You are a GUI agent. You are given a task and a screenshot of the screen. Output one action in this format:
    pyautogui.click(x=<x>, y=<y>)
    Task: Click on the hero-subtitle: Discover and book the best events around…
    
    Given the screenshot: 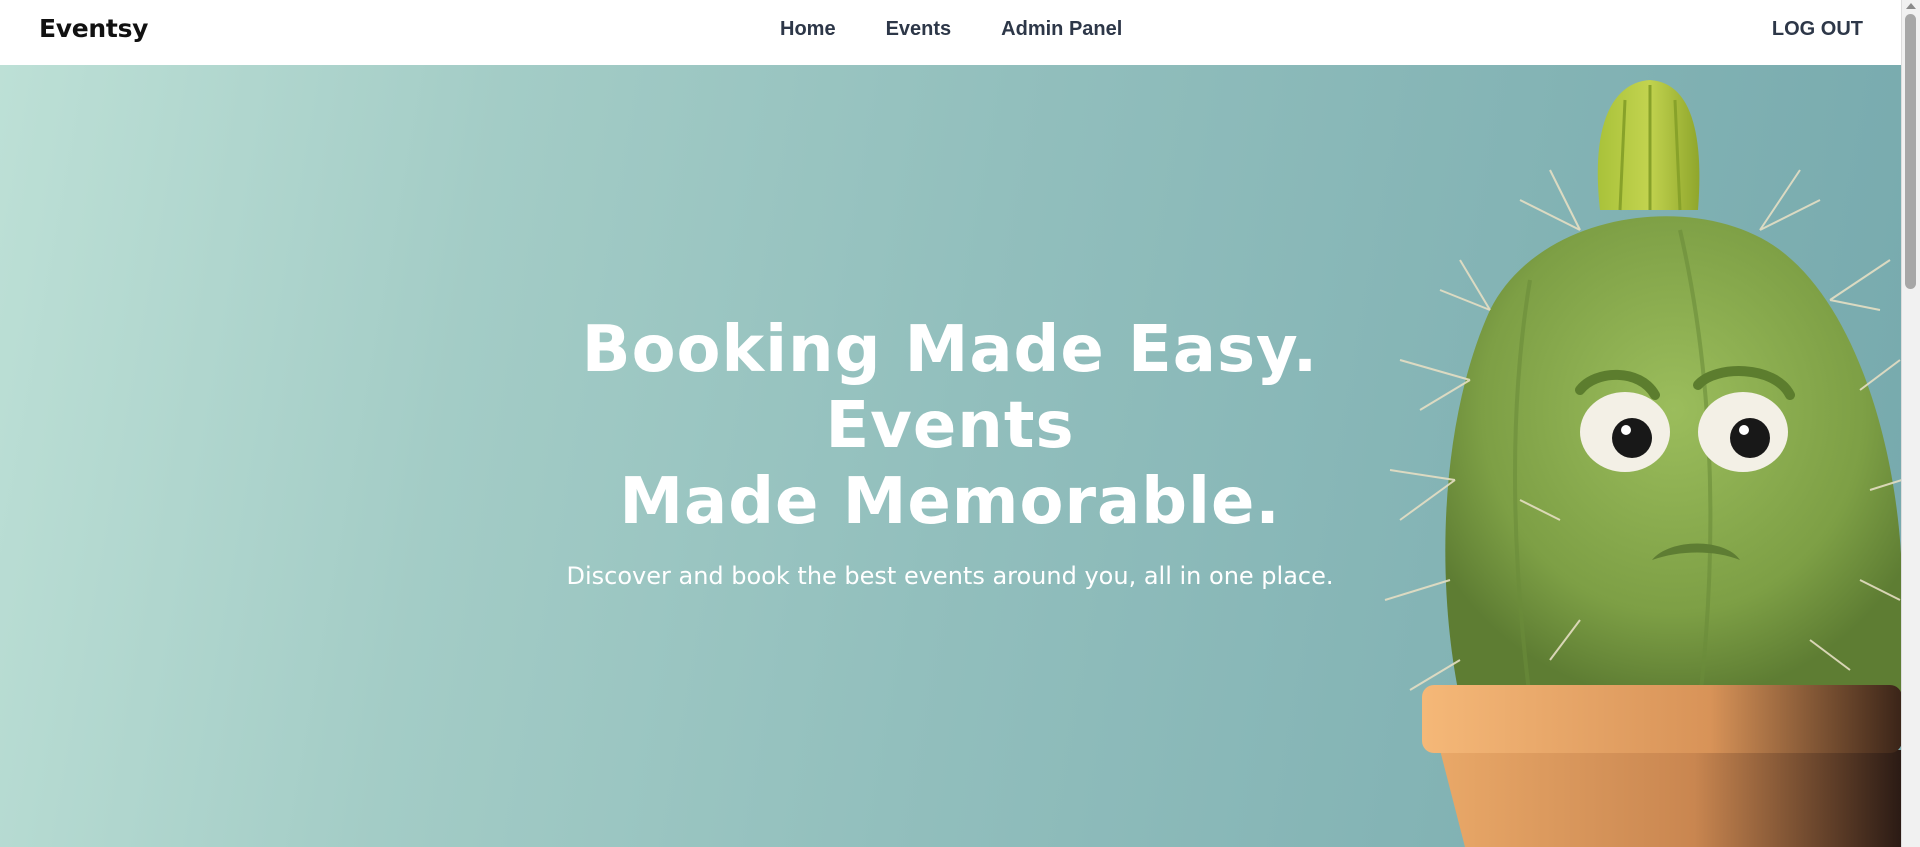 What is the action you would take?
    pyautogui.click(x=950, y=576)
    